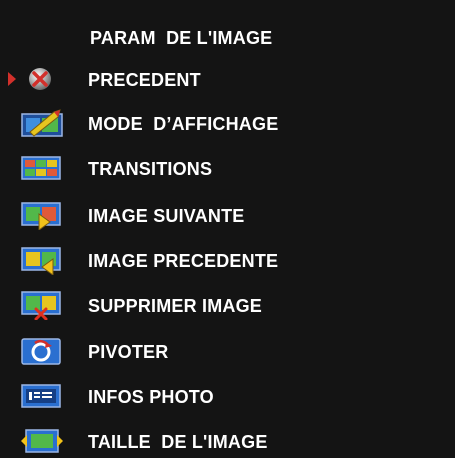 The height and width of the screenshot is (458, 455). What do you see at coordinates (41, 261) in the screenshot?
I see `previous-image-icon` at bounding box center [41, 261].